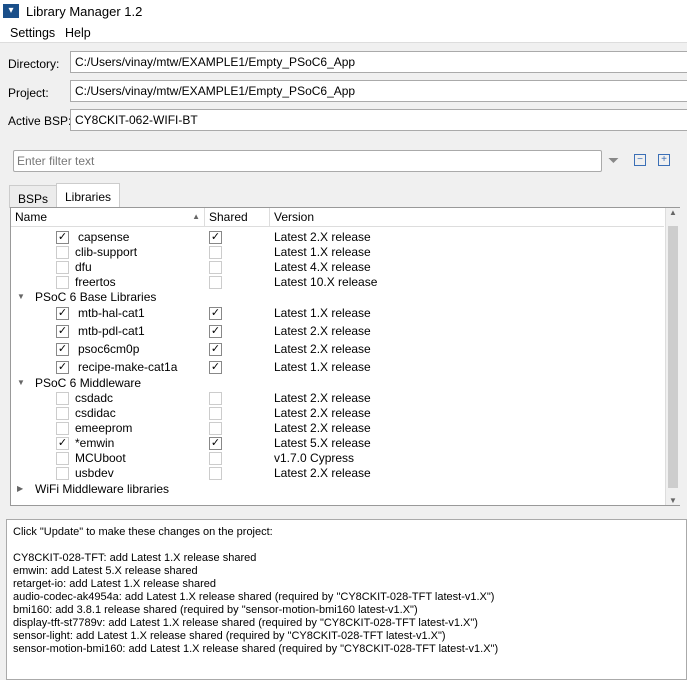 This screenshot has height=680, width=687. I want to click on library-version: v1.7.0 Cypress, so click(314, 458).